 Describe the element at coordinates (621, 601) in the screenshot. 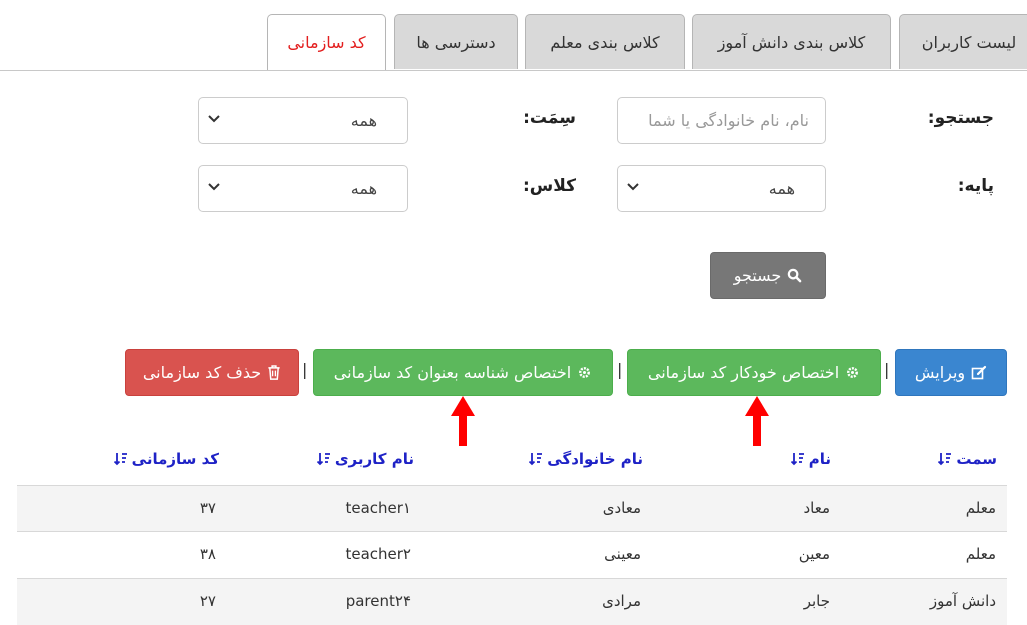

I see `cell-last-name: مرادی` at that location.